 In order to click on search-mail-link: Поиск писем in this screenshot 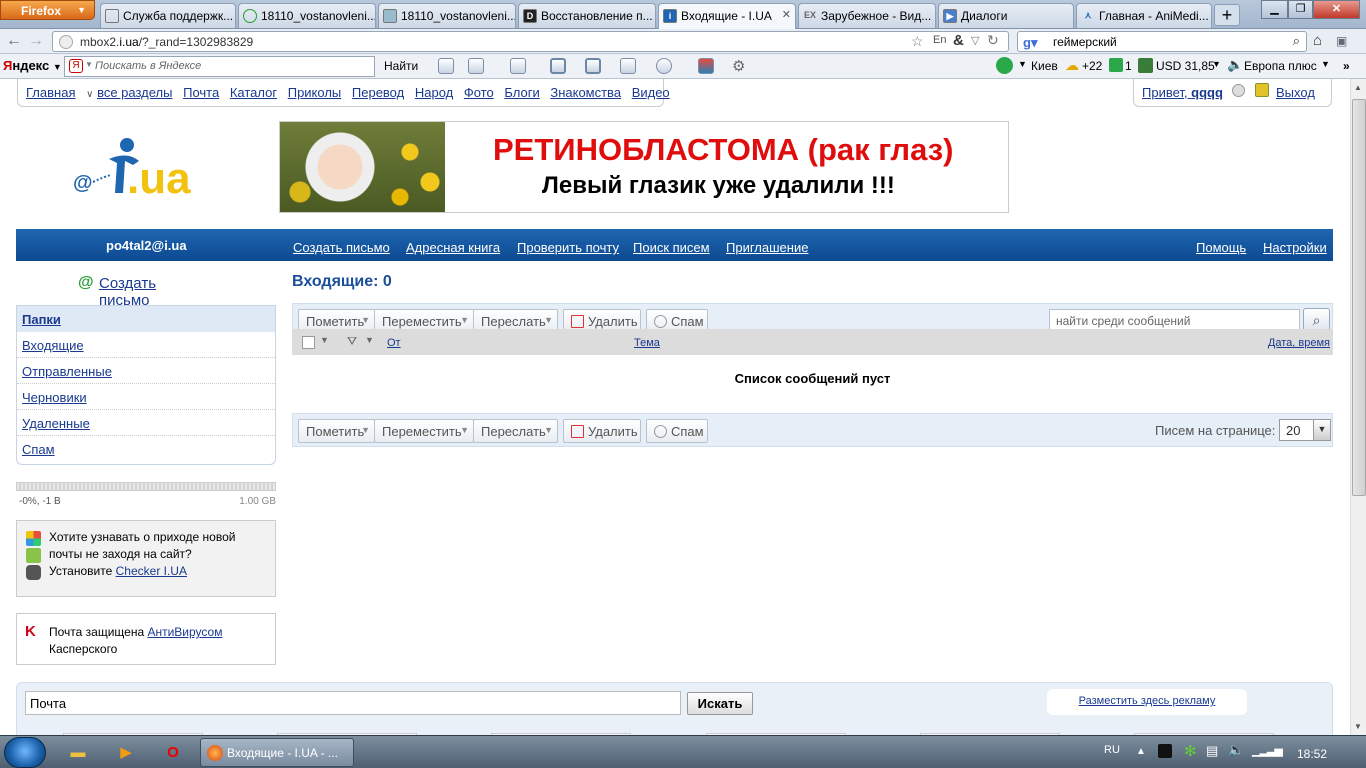, I will do `click(671, 247)`.